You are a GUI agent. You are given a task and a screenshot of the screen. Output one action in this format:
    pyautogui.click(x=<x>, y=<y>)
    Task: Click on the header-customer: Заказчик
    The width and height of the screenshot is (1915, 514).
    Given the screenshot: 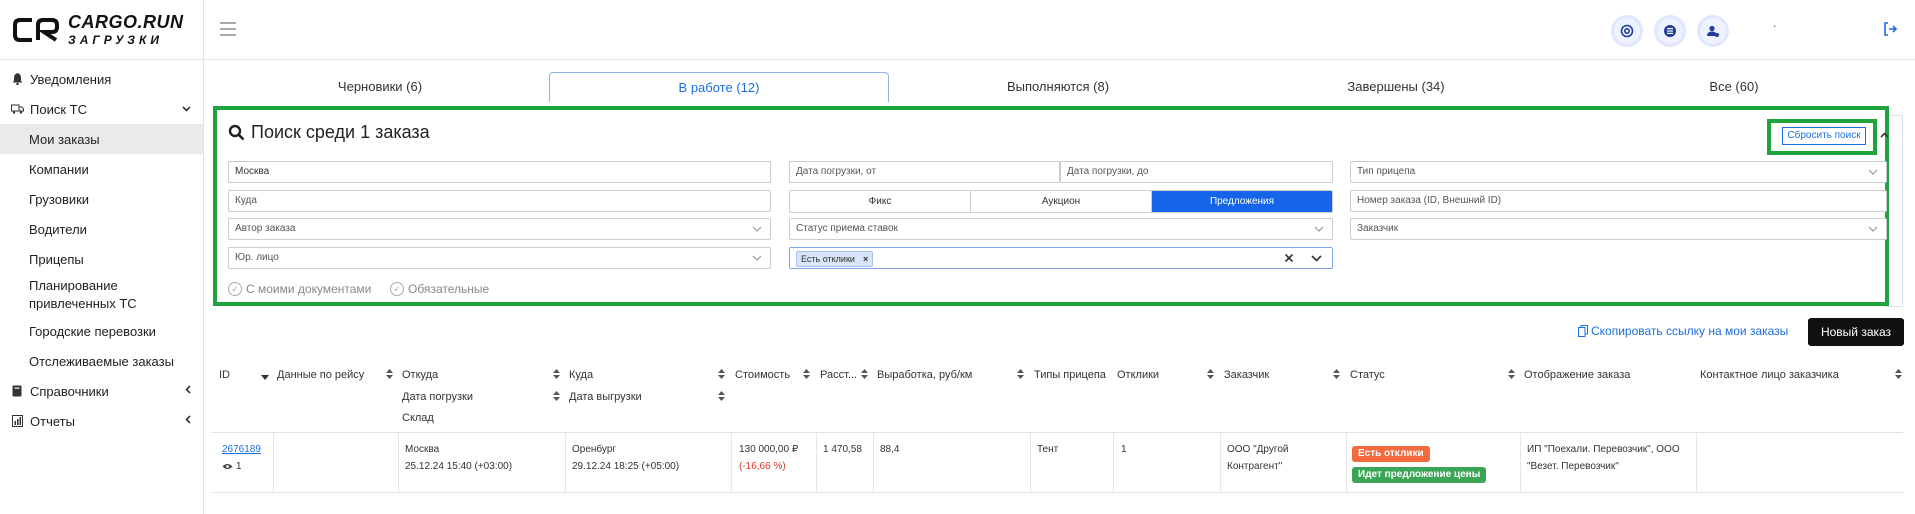 What is the action you would take?
    pyautogui.click(x=1246, y=375)
    